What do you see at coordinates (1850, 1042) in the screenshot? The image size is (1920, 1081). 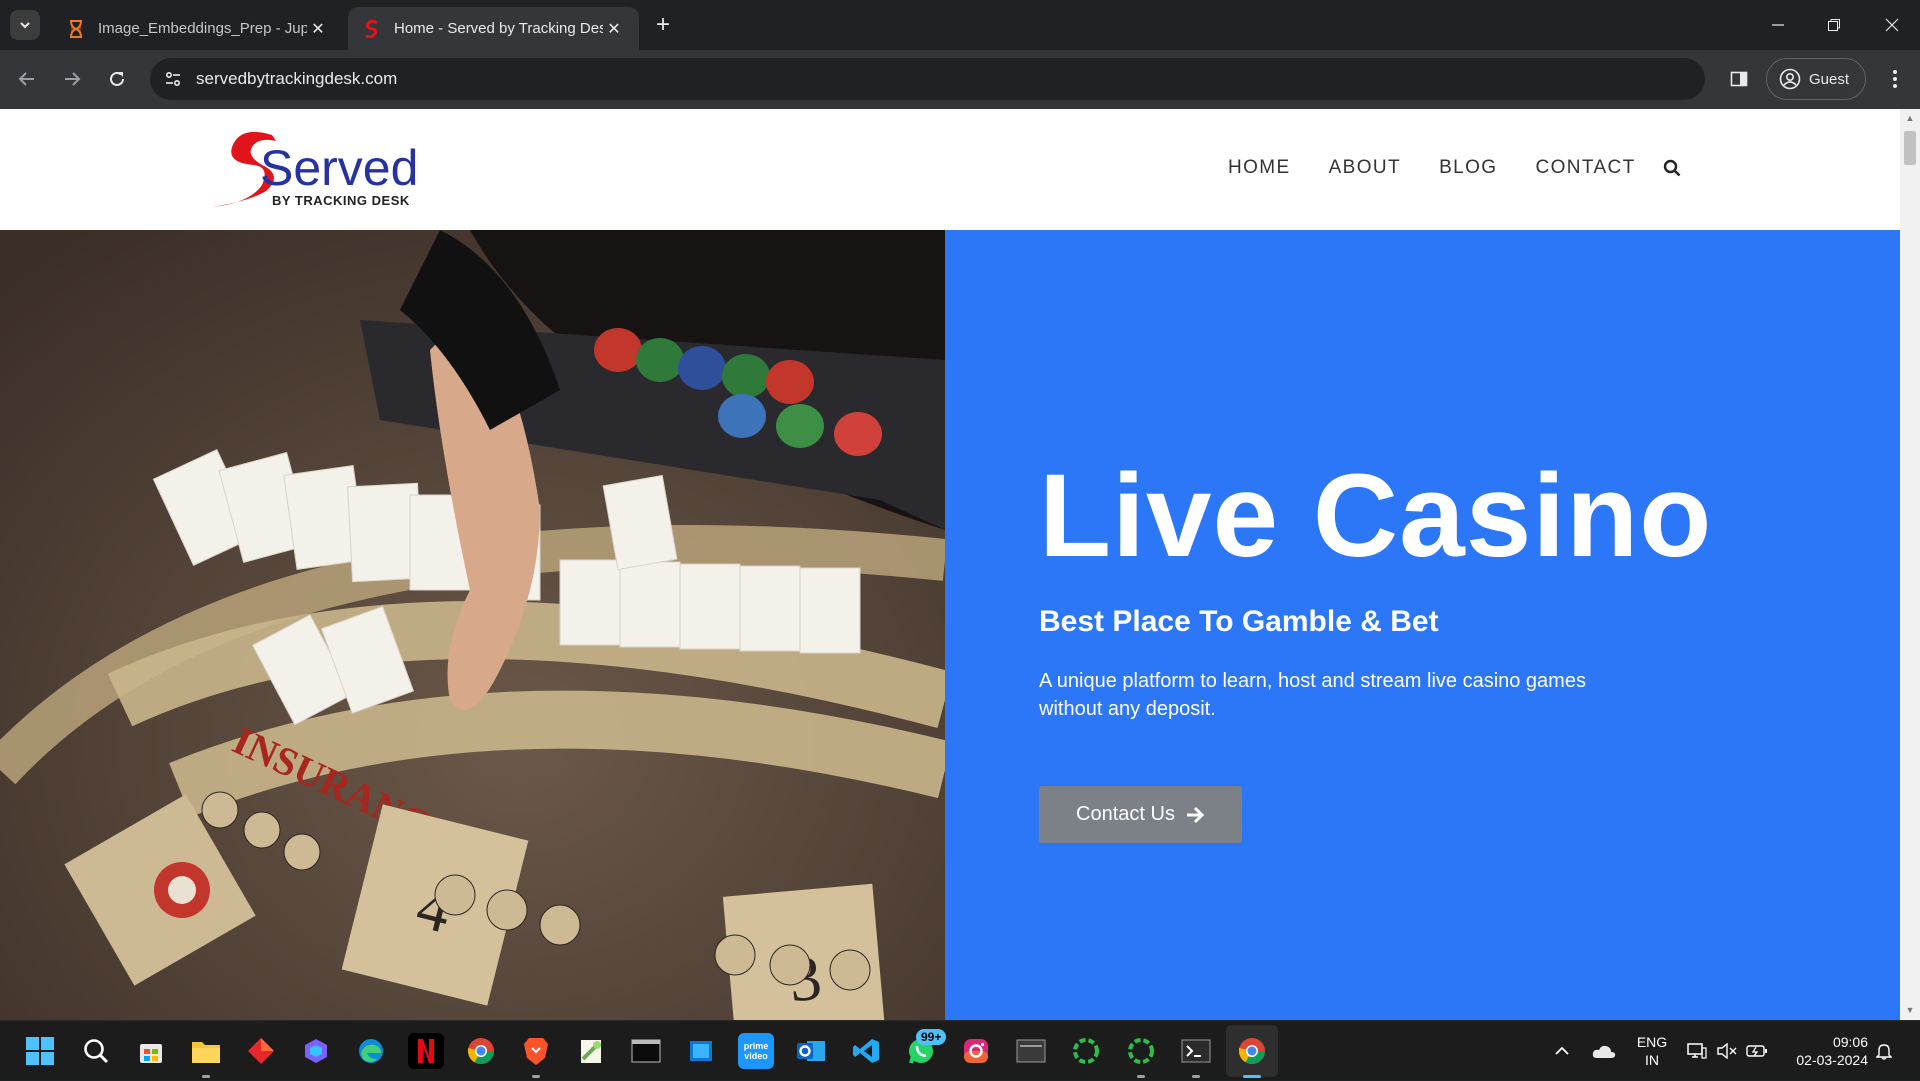 I see `clock-time: 09:06` at bounding box center [1850, 1042].